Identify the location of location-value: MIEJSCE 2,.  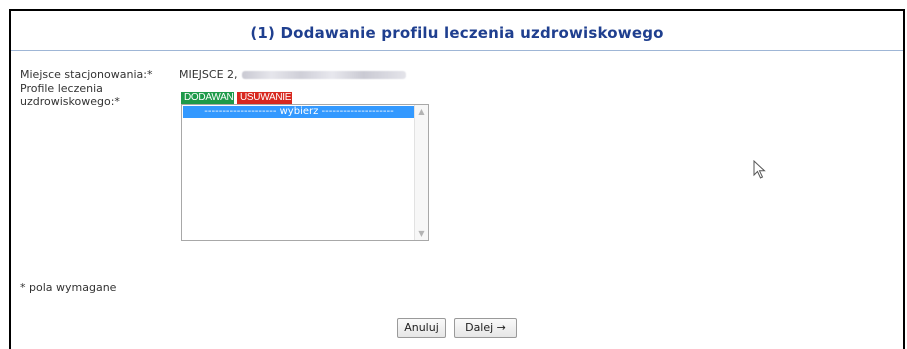
(292, 74).